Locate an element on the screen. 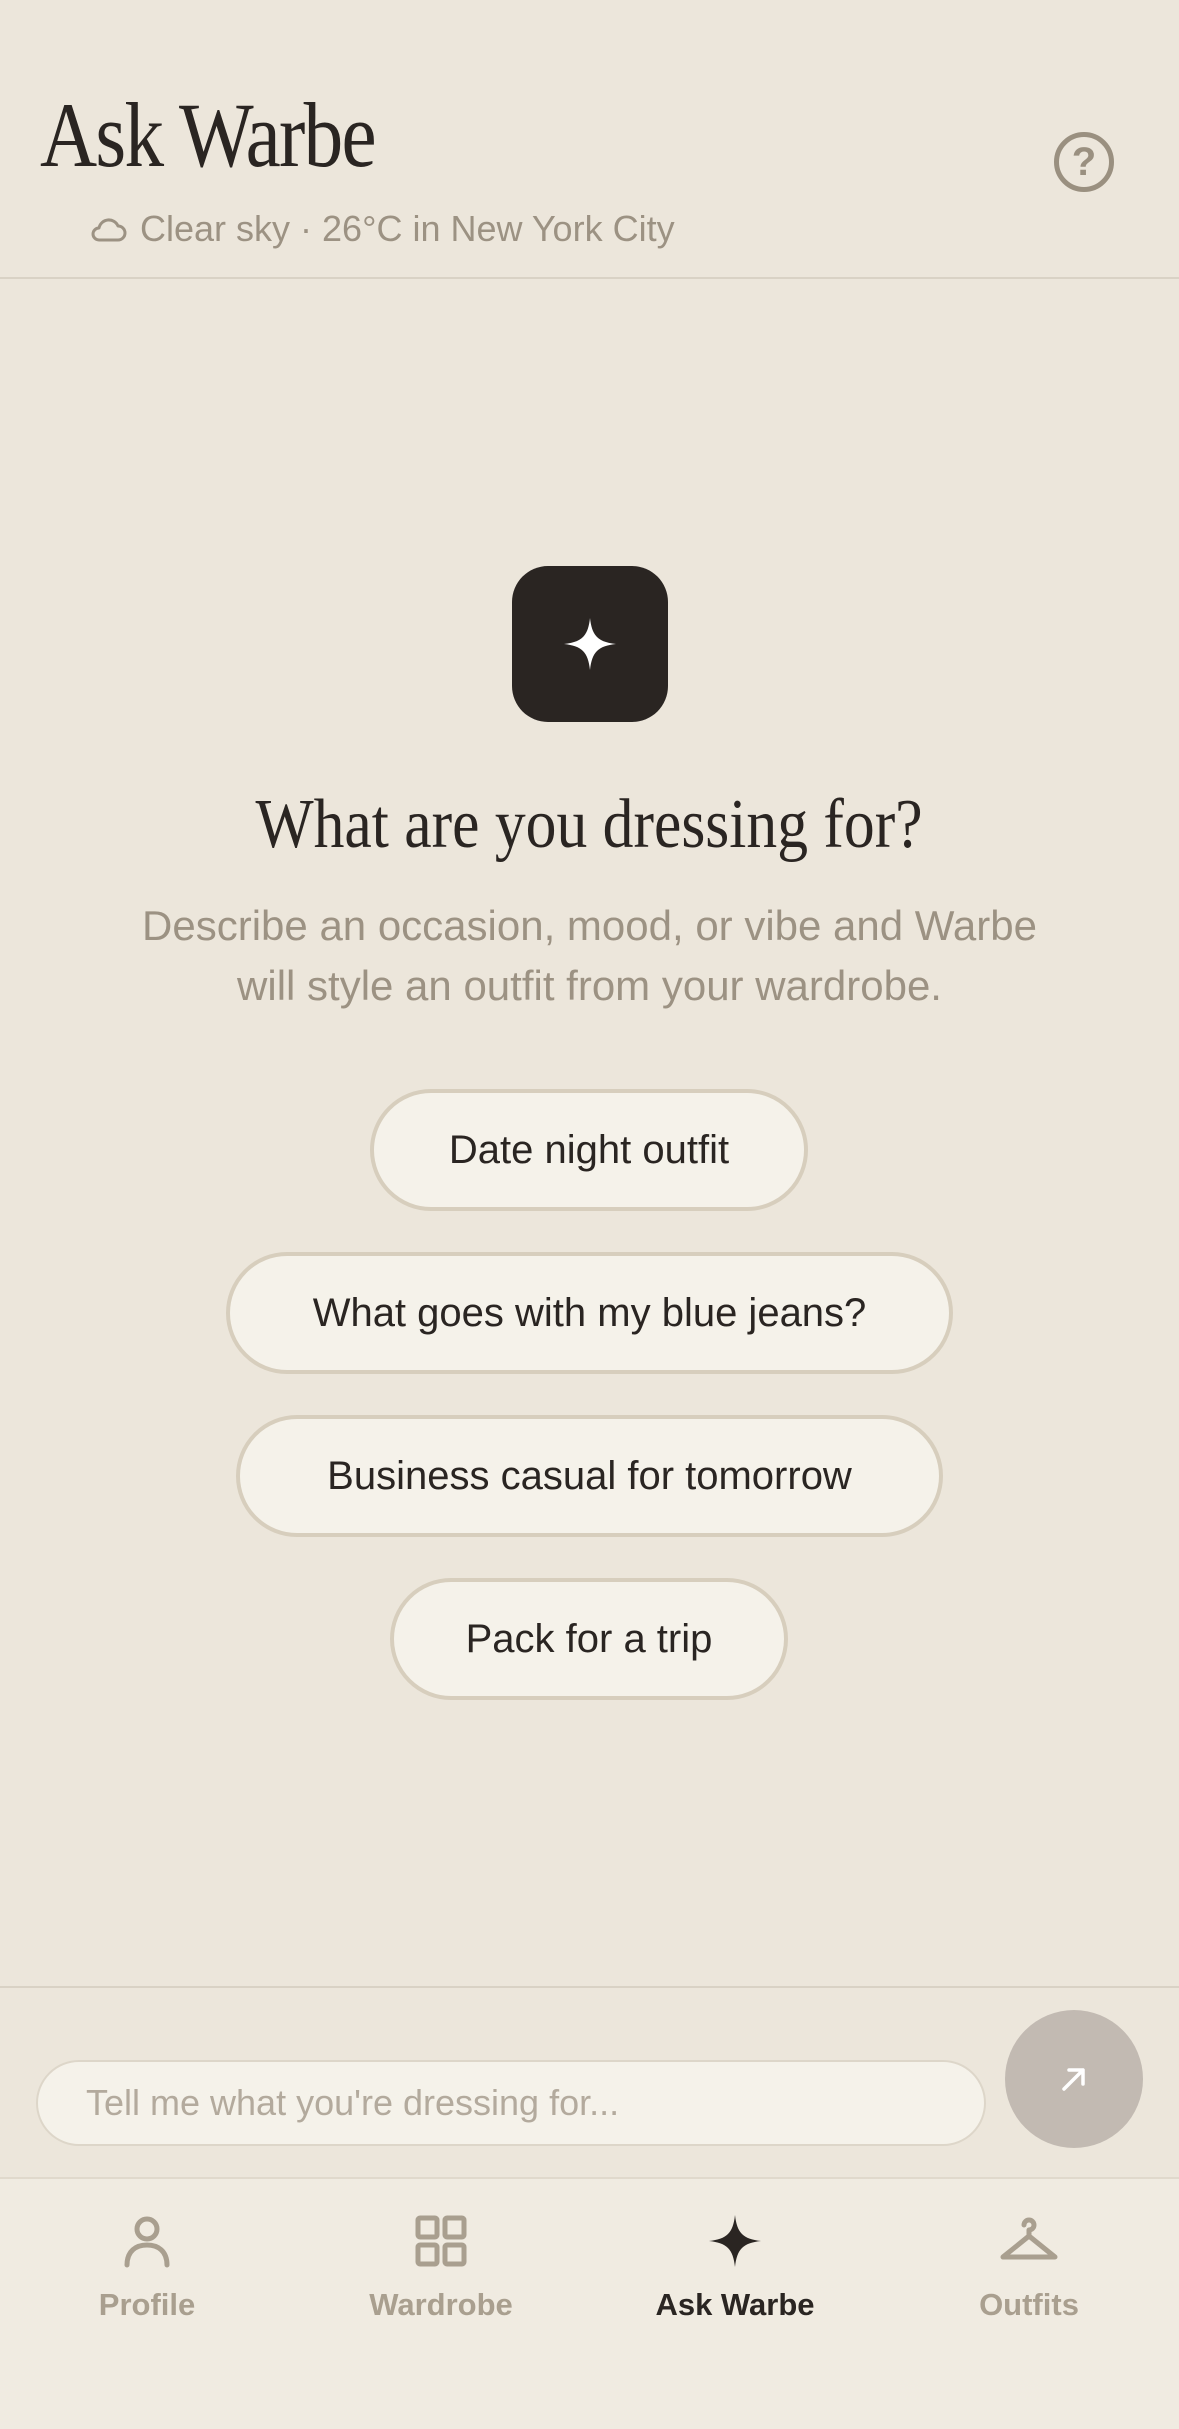  tab-label: Profile is located at coordinates (147, 2304).